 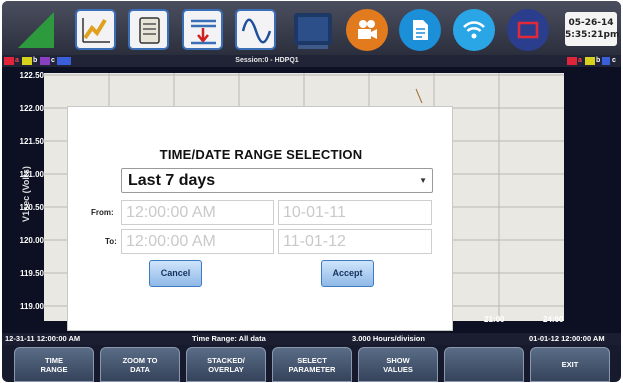 I want to click on accept-button: Accept, so click(x=347, y=273).